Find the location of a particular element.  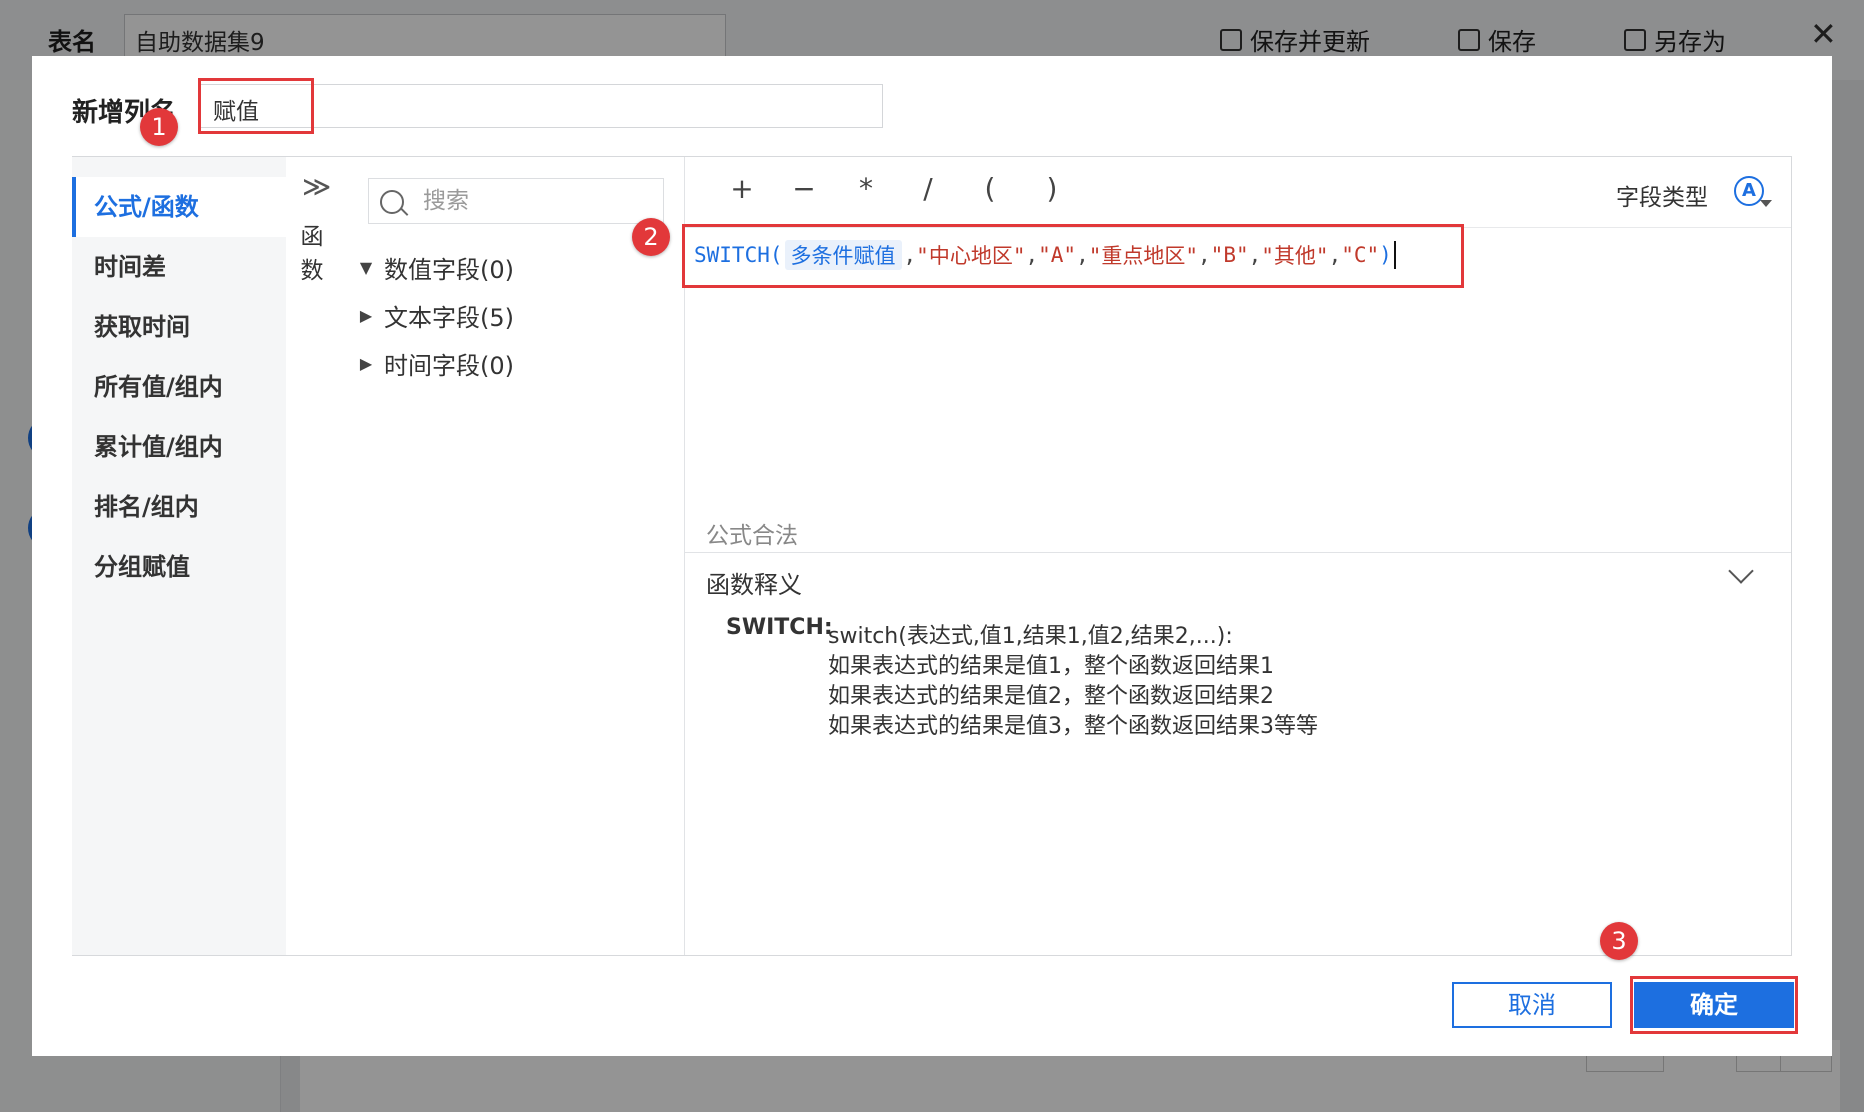

nav-item-get-time: 获取时间 is located at coordinates (179, 327).